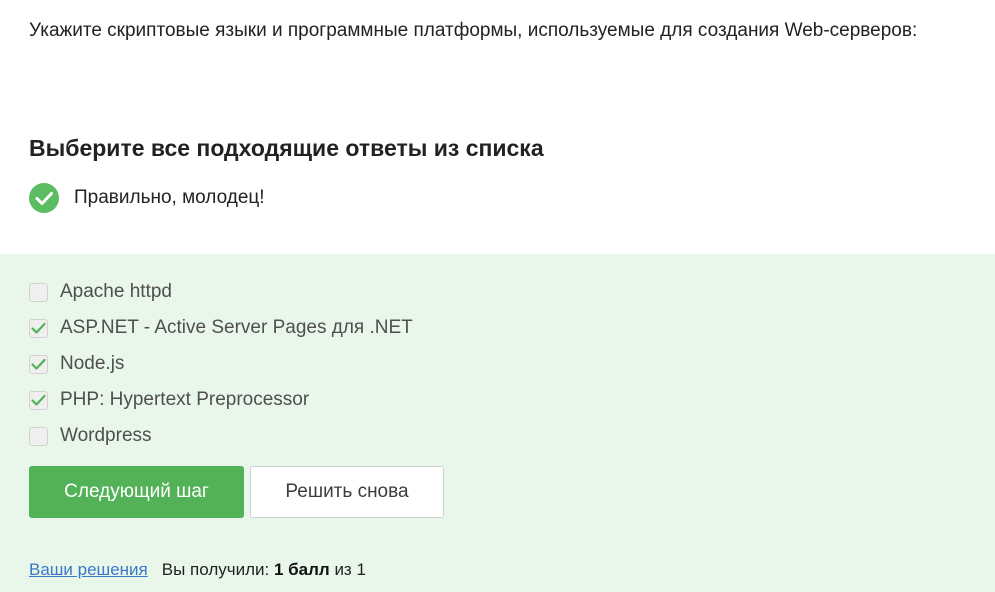 The image size is (995, 592). What do you see at coordinates (350, 569) in the screenshot?
I see `score-suffix: из 1` at bounding box center [350, 569].